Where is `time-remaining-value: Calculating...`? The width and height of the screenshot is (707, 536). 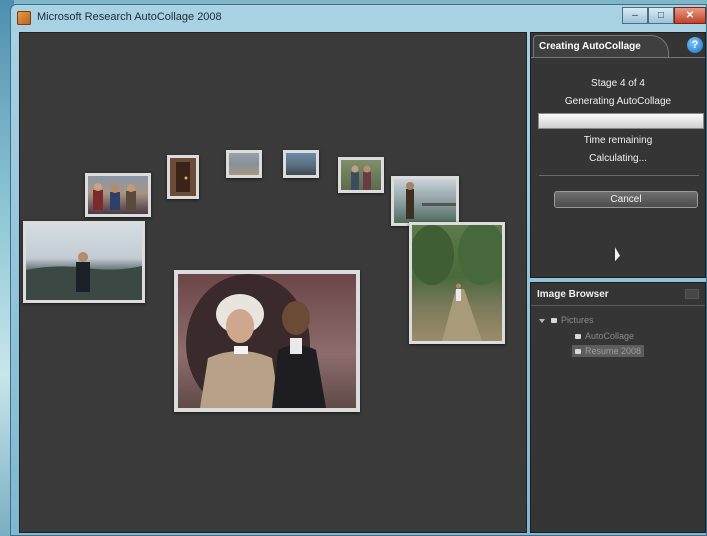
time-remaining-value: Calculating... is located at coordinates (618, 158).